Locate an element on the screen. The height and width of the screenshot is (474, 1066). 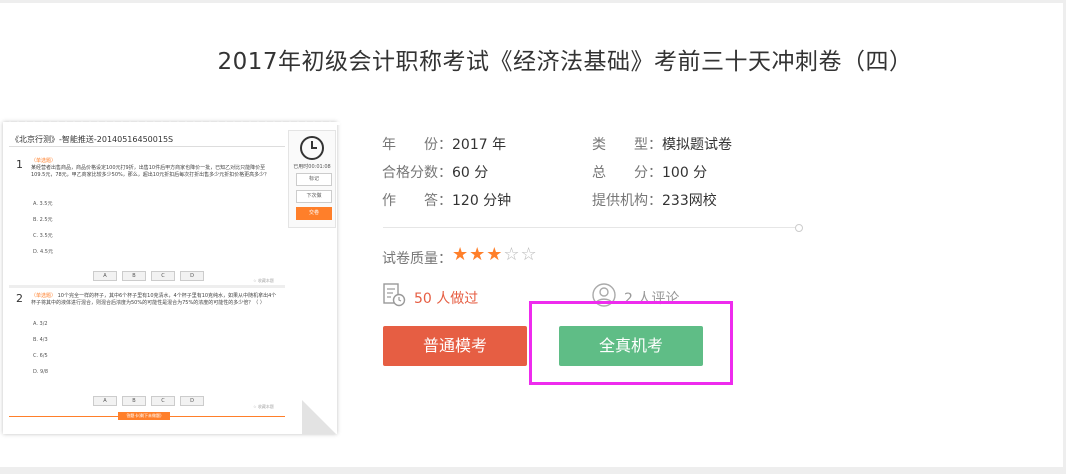
clock-icon is located at coordinates (312, 148).